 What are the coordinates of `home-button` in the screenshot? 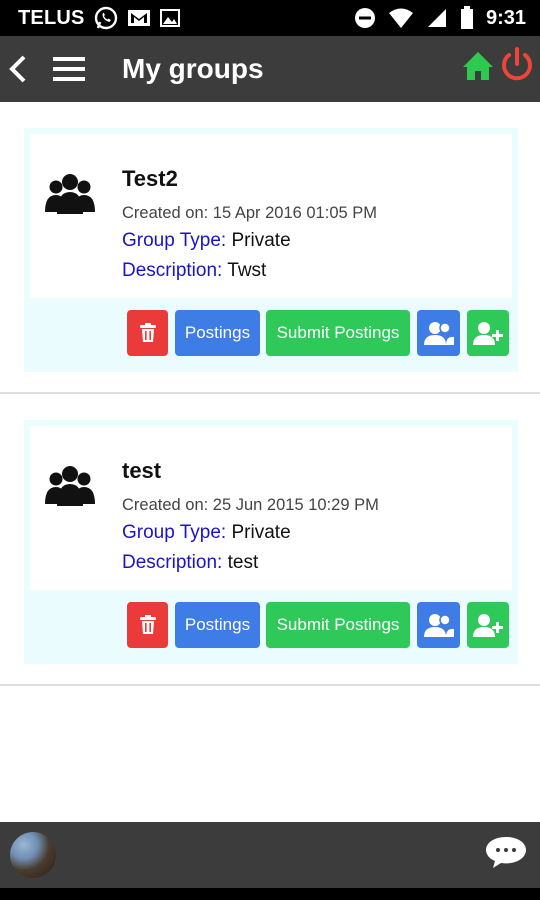 It's located at (478, 66).